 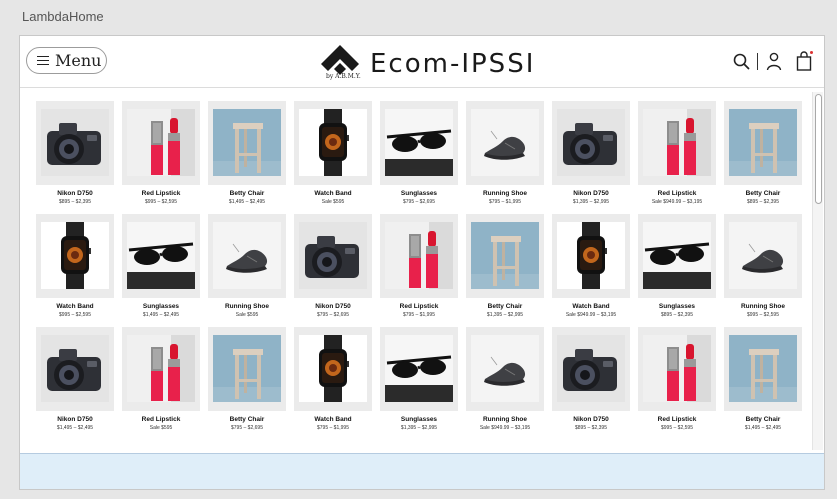 I want to click on product-card: Red Lipstick Sale $595, so click(x=161, y=379).